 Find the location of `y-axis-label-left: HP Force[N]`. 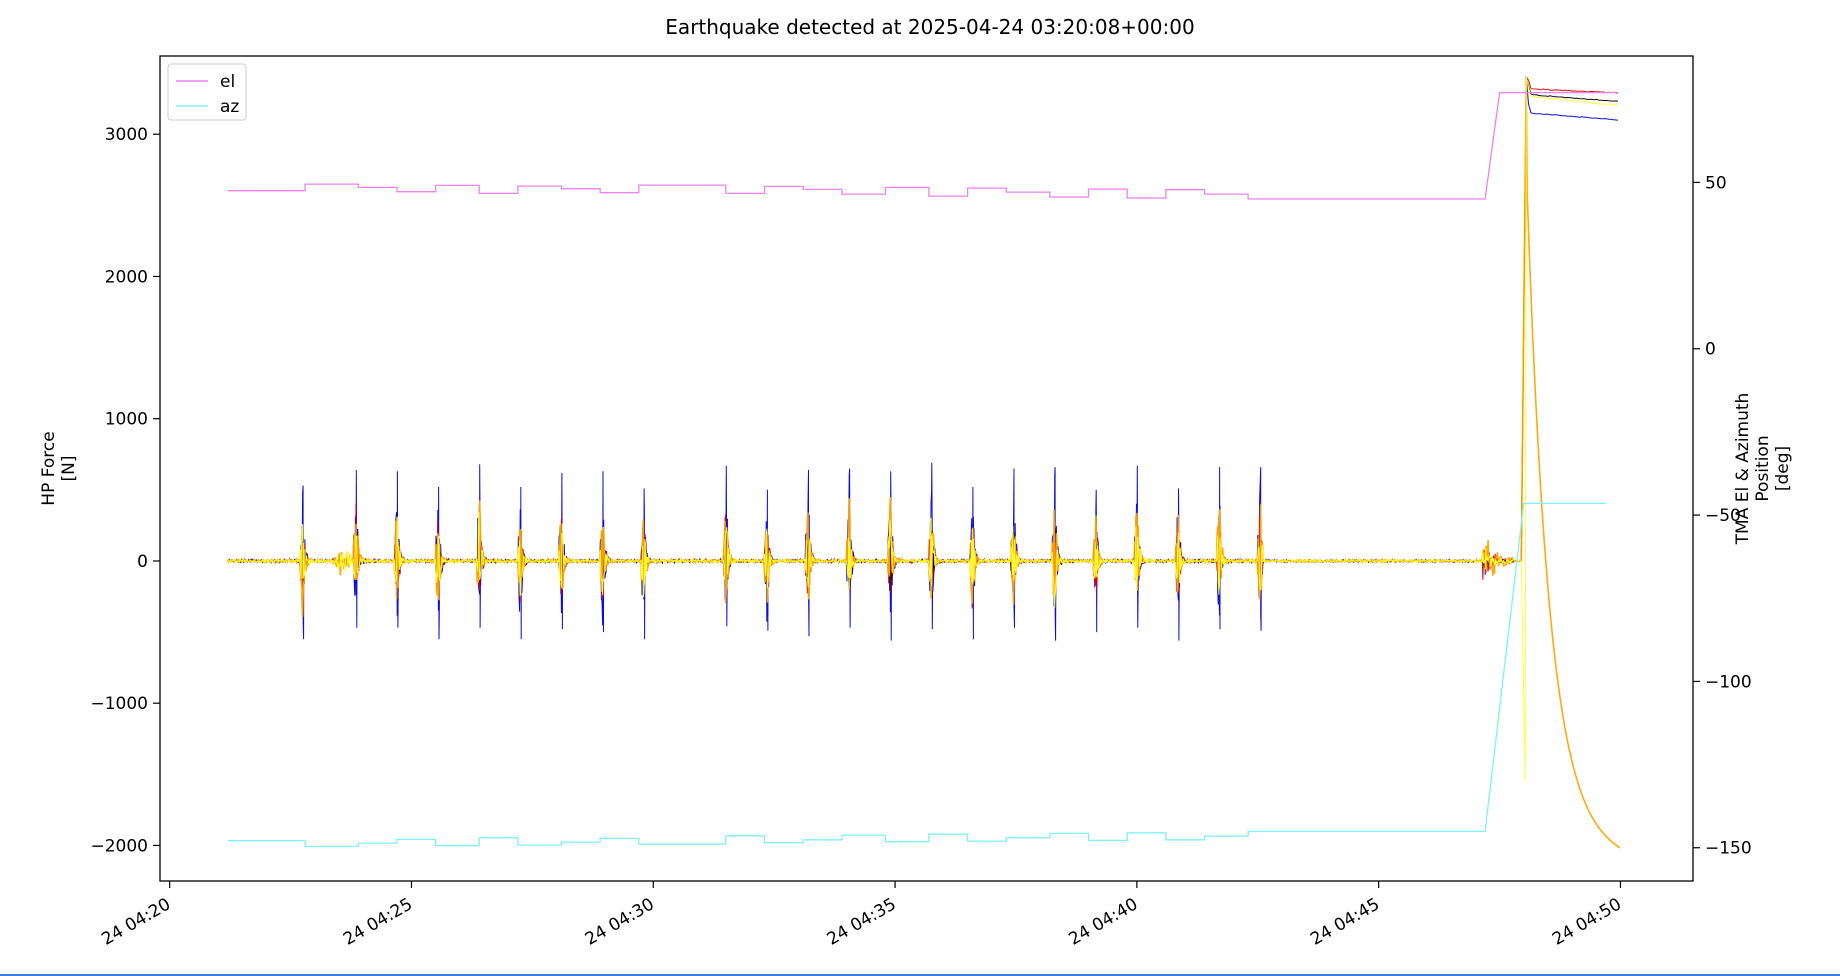

y-axis-label-left: HP Force[N] is located at coordinates (59, 468).